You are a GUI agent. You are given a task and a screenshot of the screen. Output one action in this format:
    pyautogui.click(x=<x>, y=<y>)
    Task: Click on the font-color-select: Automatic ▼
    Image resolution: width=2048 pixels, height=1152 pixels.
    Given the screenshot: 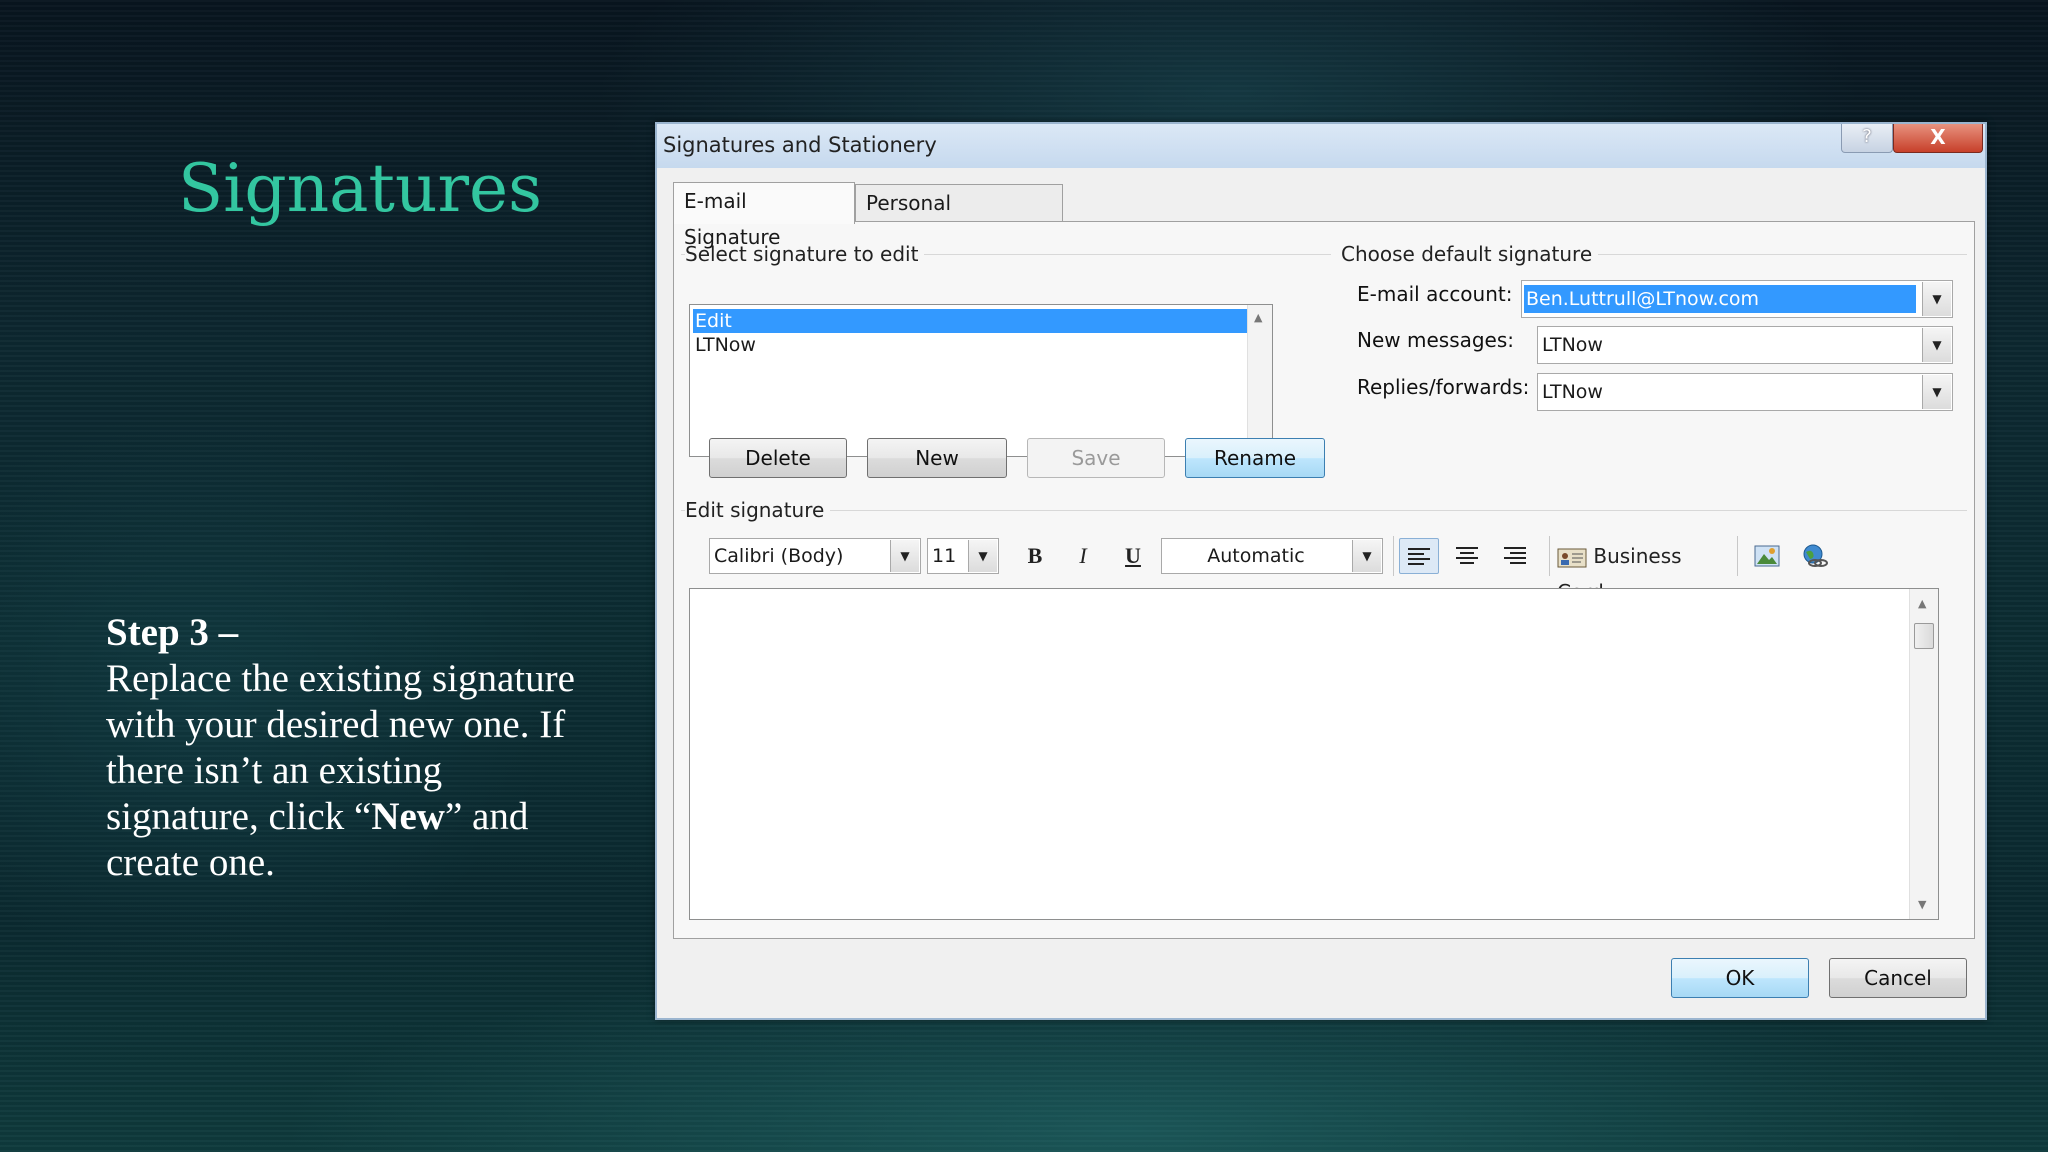 What is the action you would take?
    pyautogui.click(x=1272, y=556)
    